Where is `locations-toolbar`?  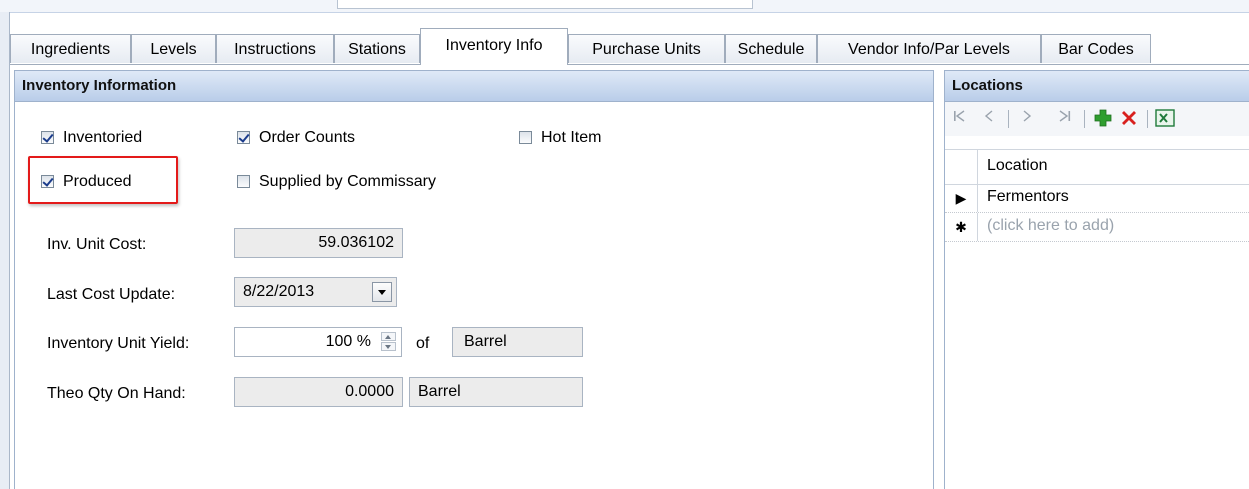 locations-toolbar is located at coordinates (1097, 119).